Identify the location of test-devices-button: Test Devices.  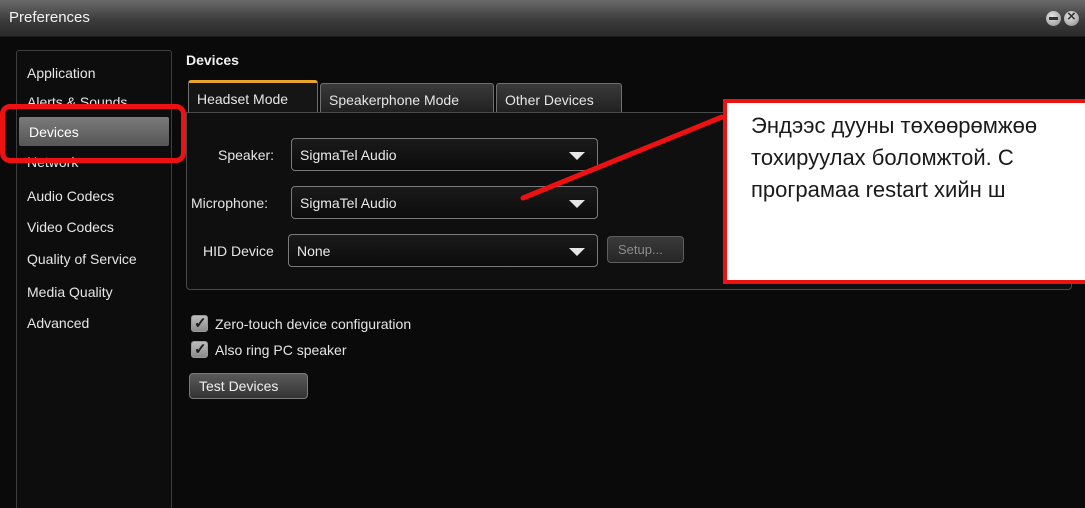
(248, 386).